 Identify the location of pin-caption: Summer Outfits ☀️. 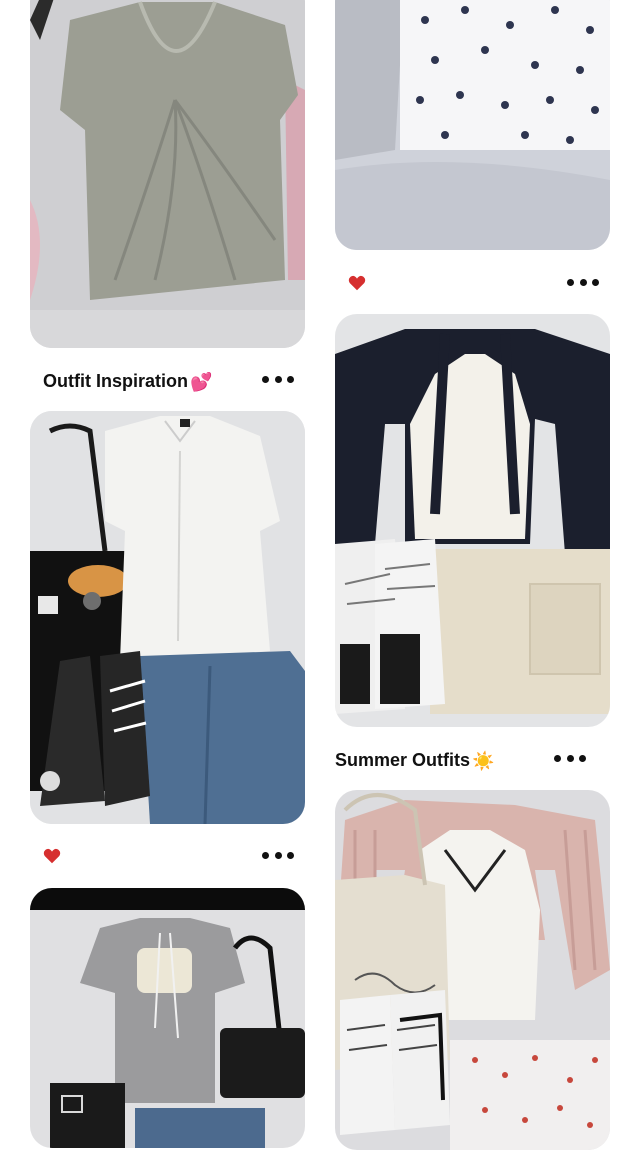
(414, 761).